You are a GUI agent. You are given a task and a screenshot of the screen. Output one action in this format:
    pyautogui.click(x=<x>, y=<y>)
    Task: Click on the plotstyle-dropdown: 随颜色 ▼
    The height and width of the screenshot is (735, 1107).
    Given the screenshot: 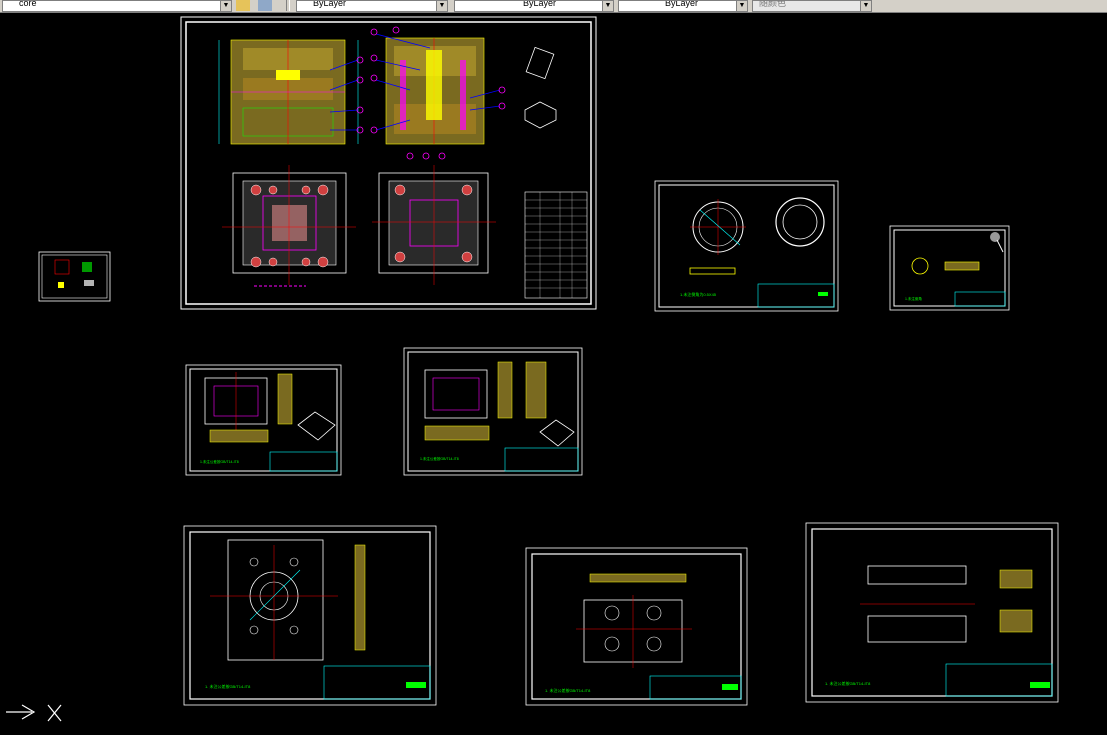 What is the action you would take?
    pyautogui.click(x=812, y=6)
    